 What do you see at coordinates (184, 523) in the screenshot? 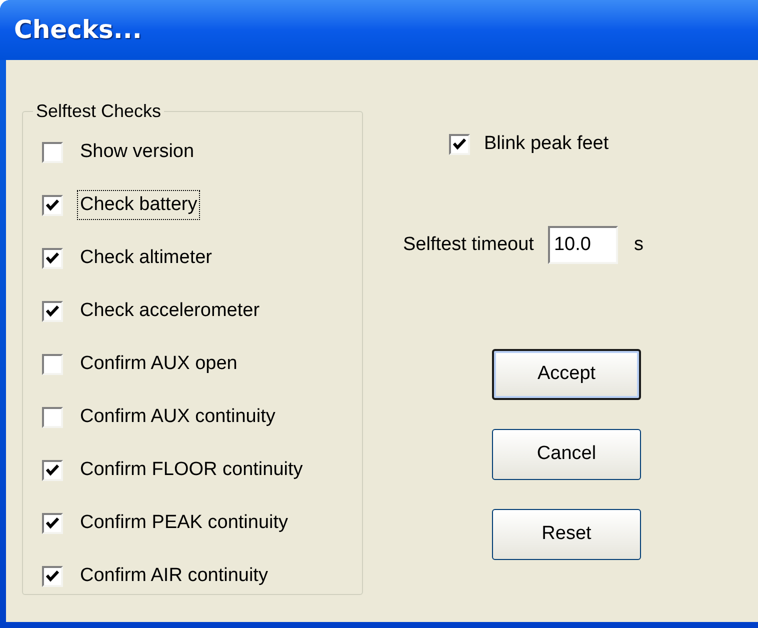
I see `checkbox-label: Confirm PEAK continuity` at bounding box center [184, 523].